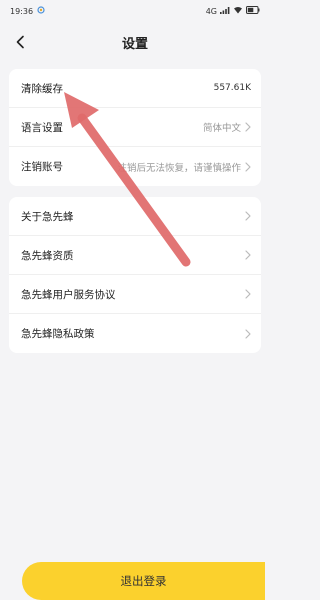 The image size is (320, 600). What do you see at coordinates (135, 333) in the screenshot?
I see `settings-row-privacy-policy: 急先蜂隐私政策` at bounding box center [135, 333].